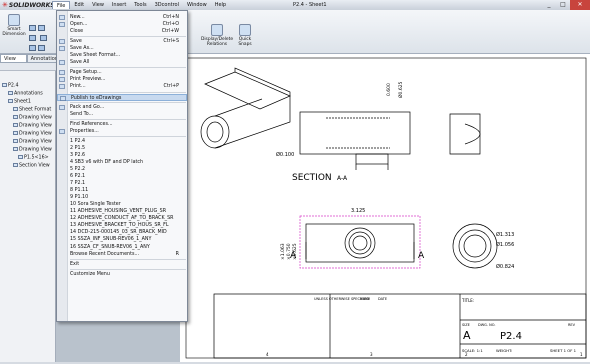 The height and width of the screenshot is (364, 590). I want to click on tb-size: A, so click(467, 335).